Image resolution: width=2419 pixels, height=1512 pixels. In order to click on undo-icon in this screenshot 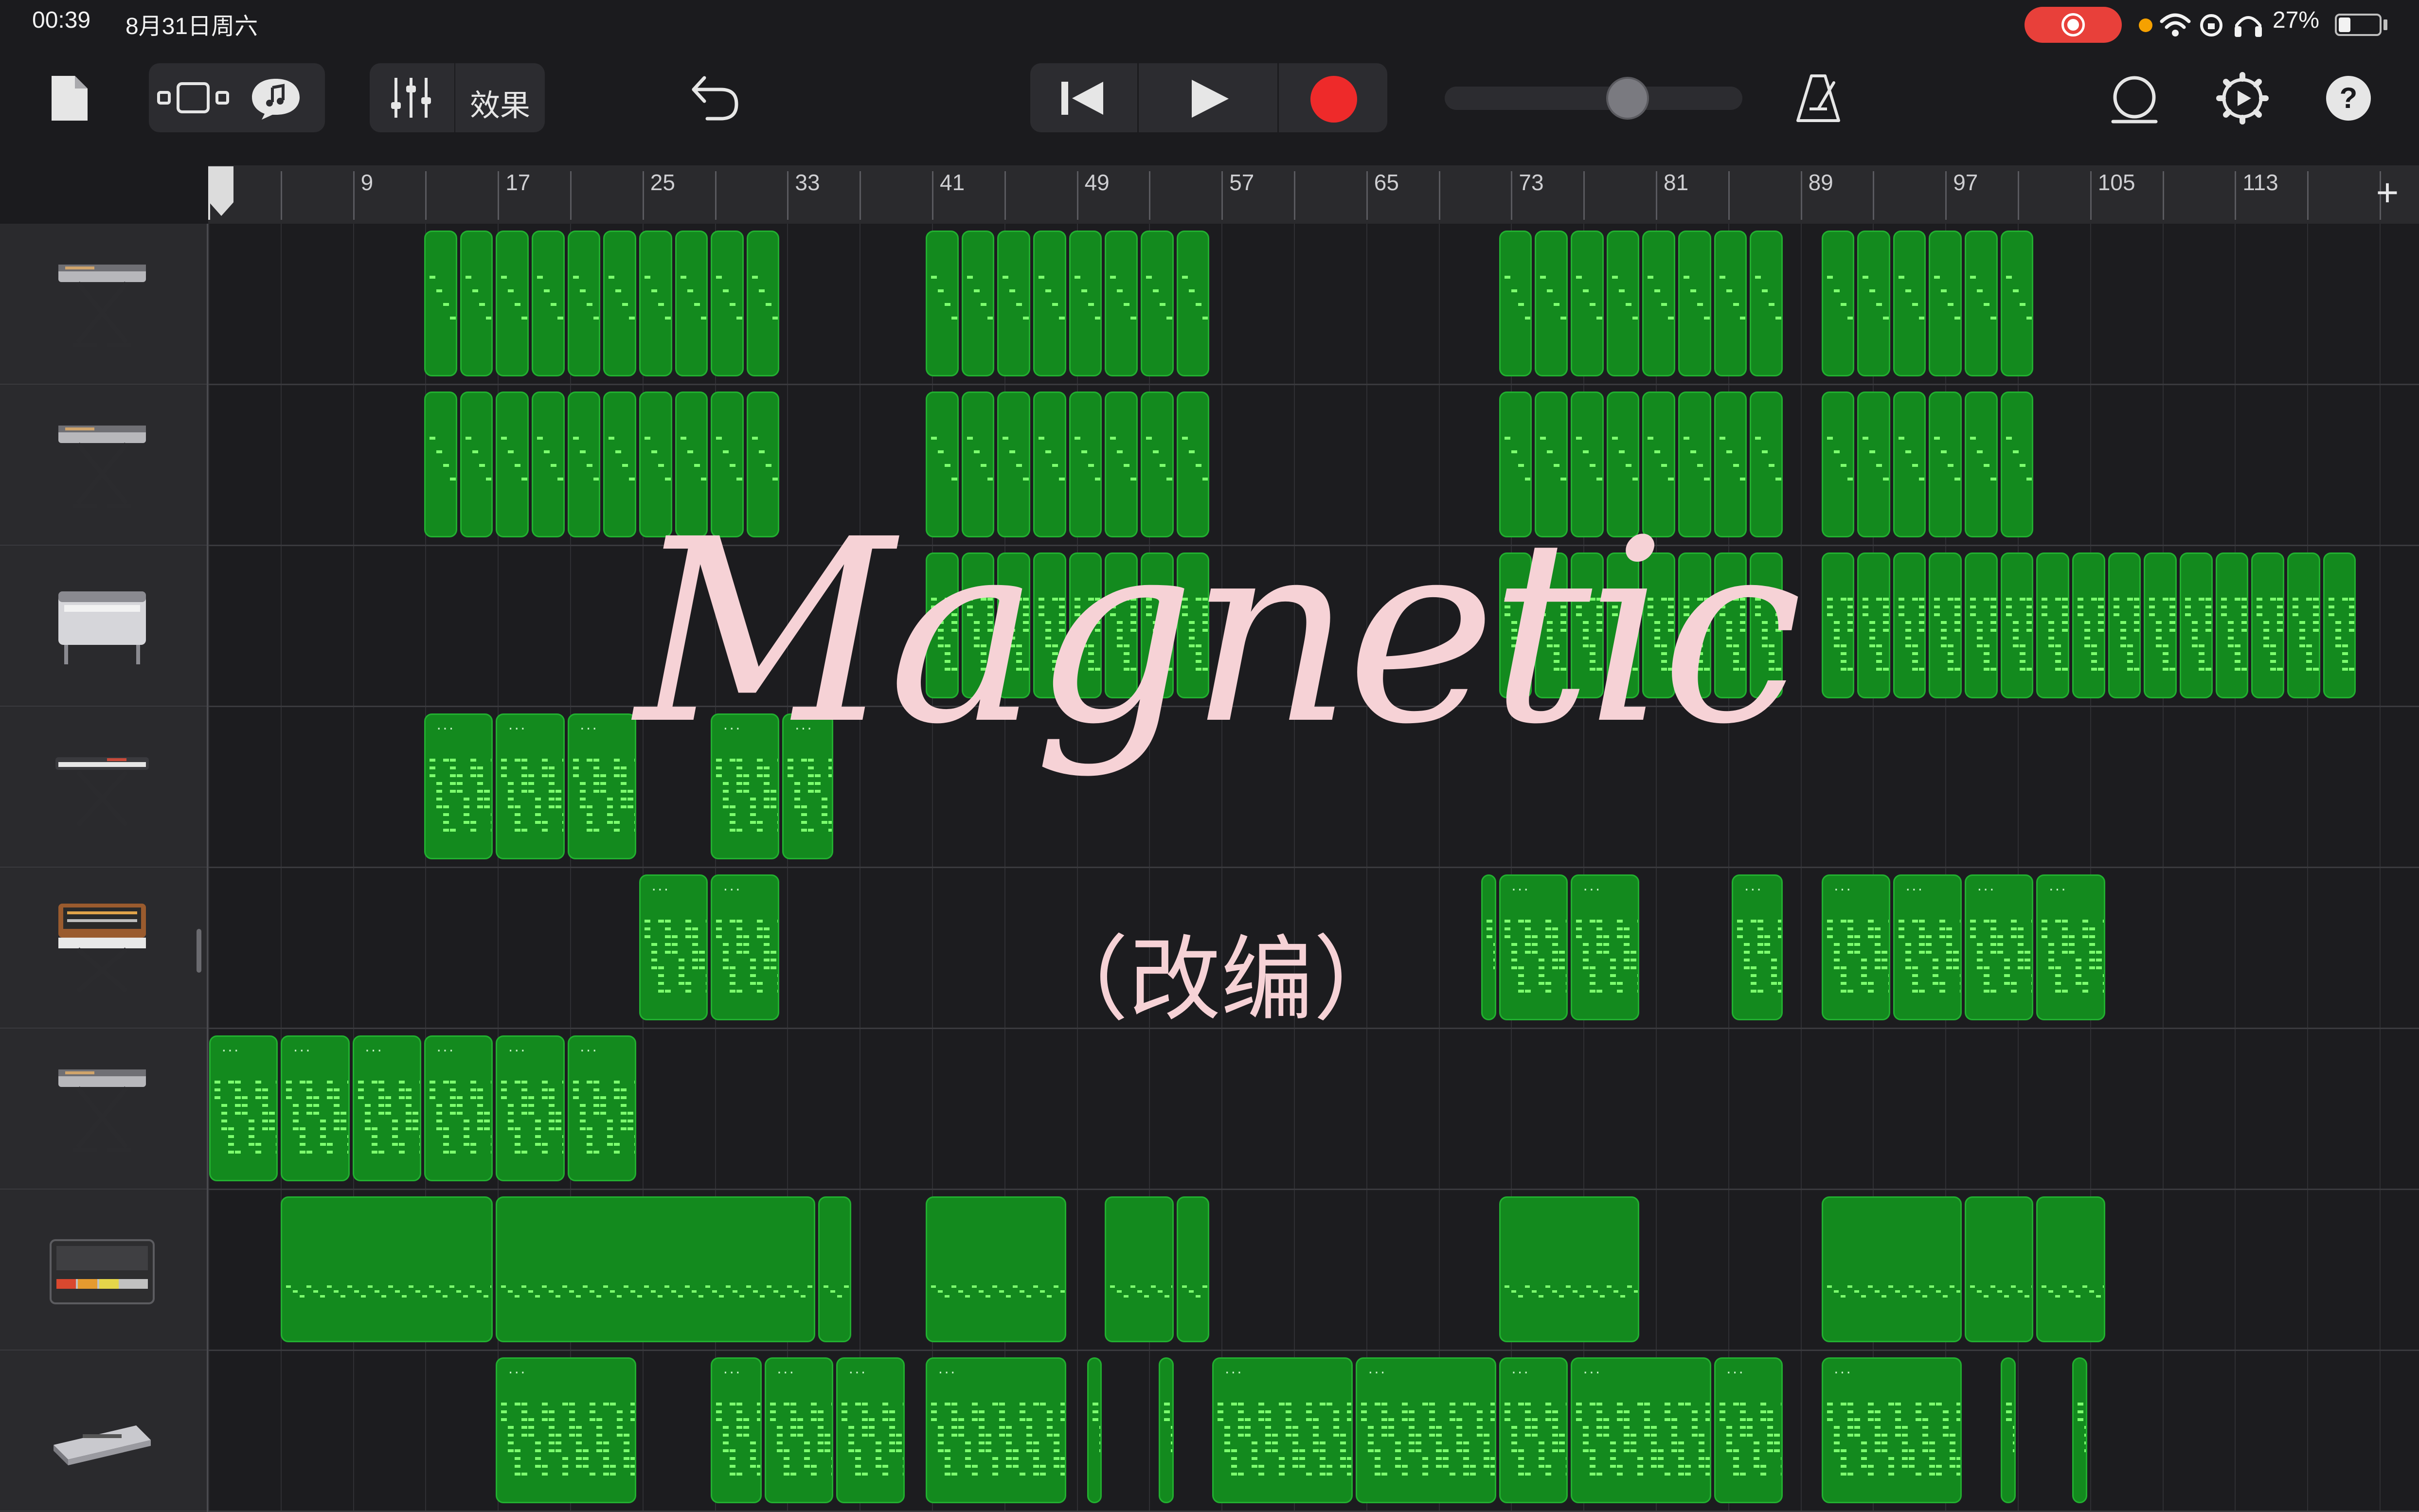, I will do `click(715, 98)`.